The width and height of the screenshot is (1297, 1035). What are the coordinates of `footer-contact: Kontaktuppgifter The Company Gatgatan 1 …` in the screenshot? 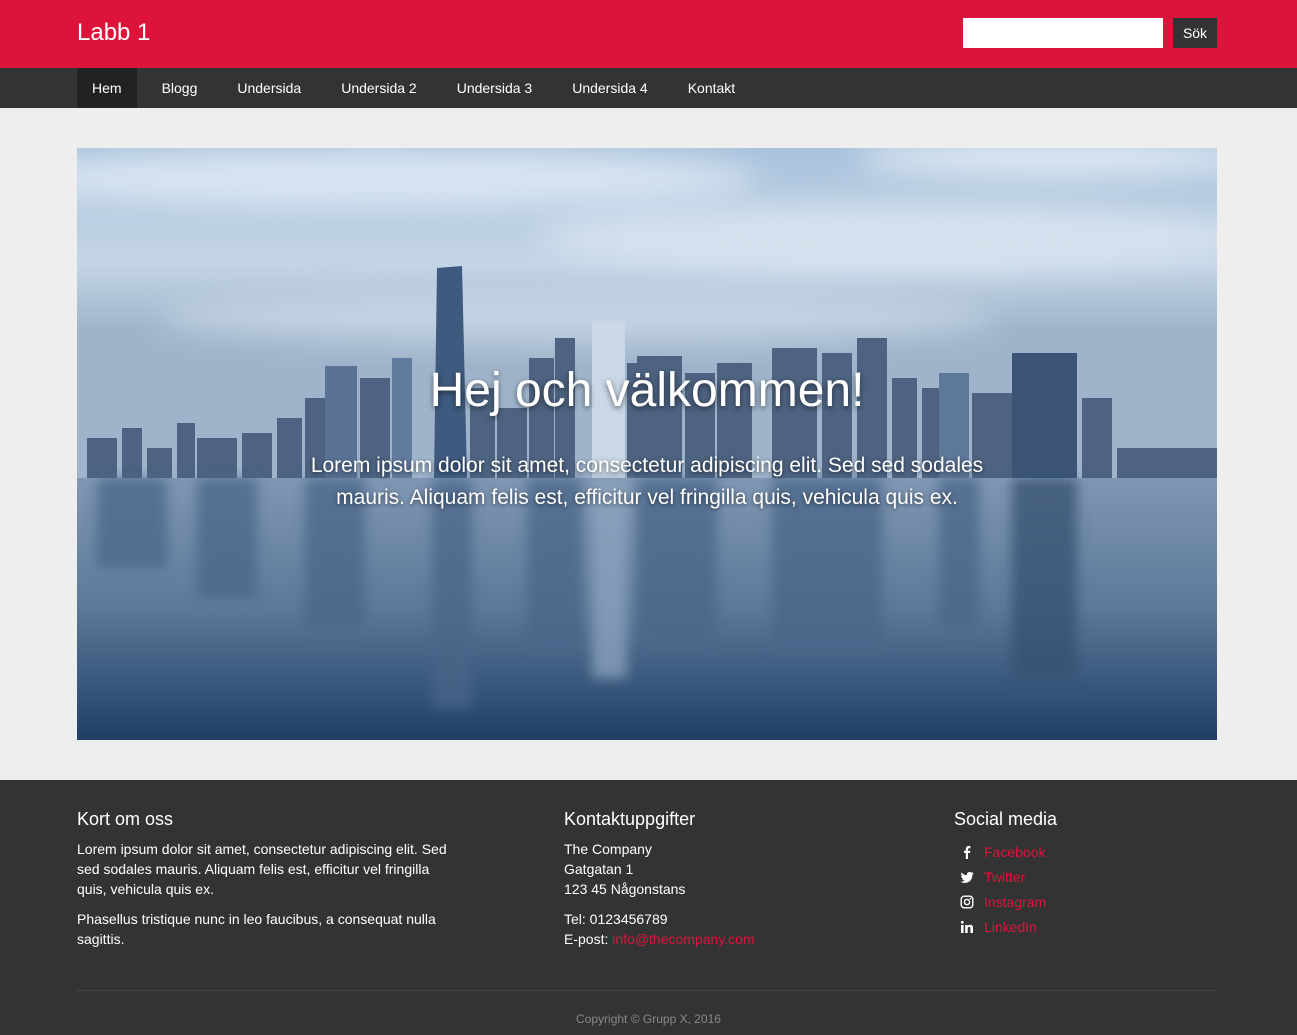 It's located at (724, 883).